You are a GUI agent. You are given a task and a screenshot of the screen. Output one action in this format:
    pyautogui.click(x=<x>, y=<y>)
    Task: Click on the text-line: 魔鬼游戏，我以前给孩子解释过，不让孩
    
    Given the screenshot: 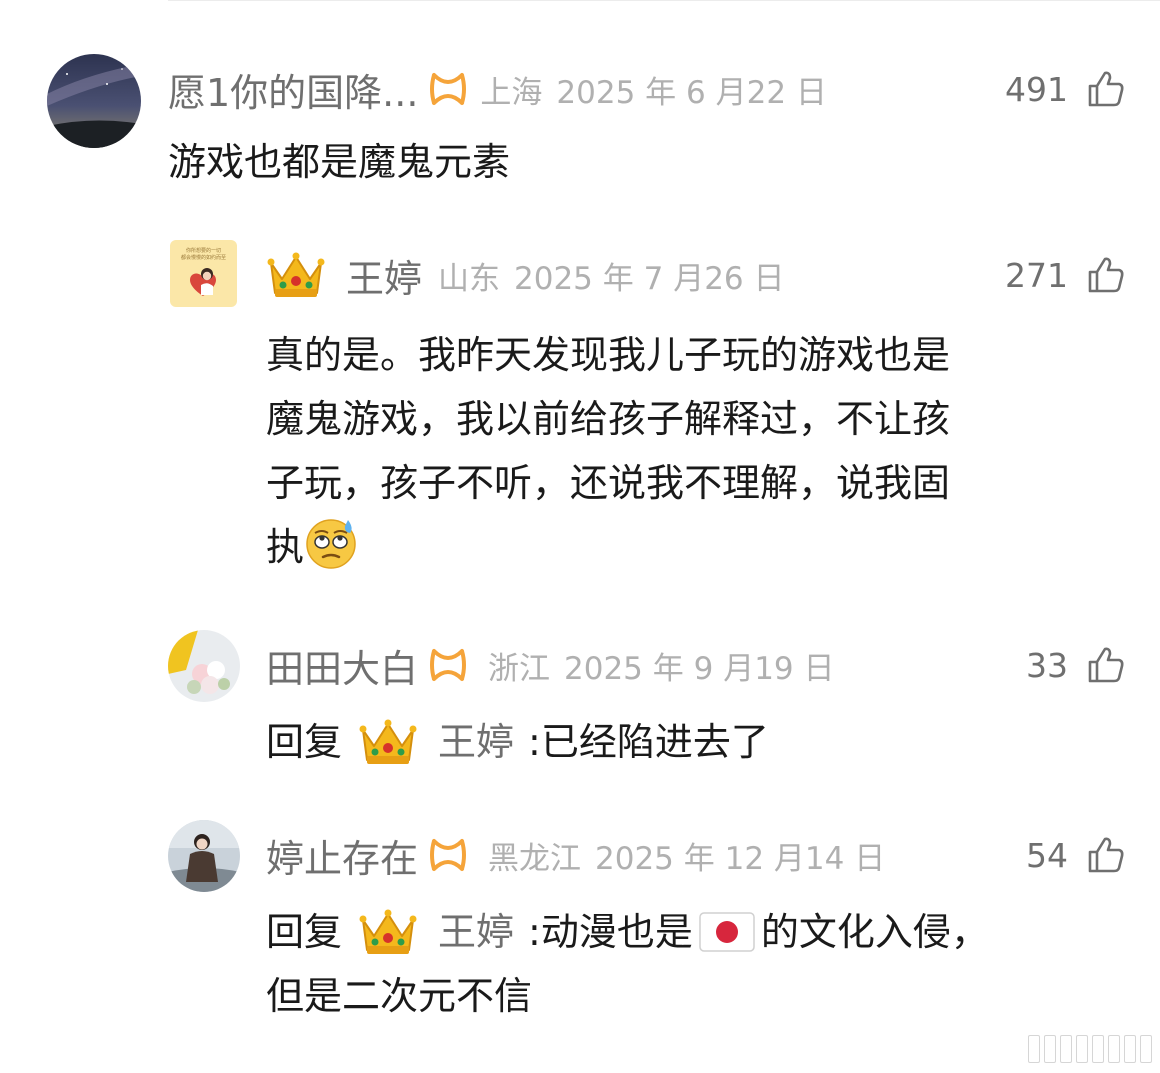 What is the action you would take?
    pyautogui.click(x=608, y=419)
    